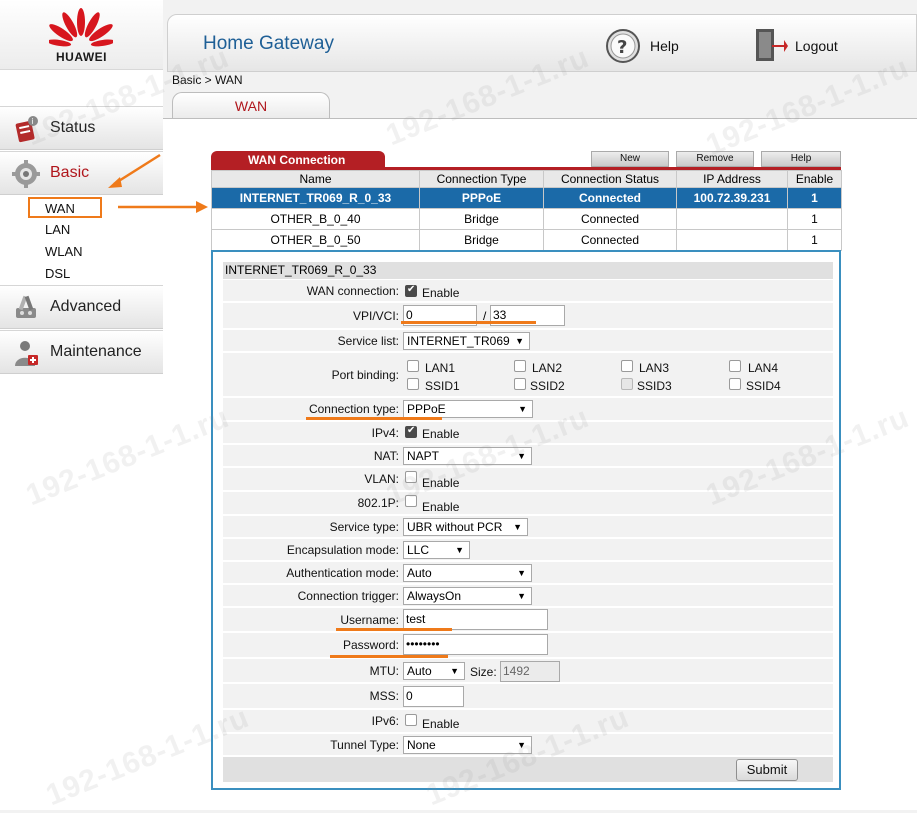 The width and height of the screenshot is (917, 813). What do you see at coordinates (374, 418) in the screenshot?
I see `connection-type-underline` at bounding box center [374, 418].